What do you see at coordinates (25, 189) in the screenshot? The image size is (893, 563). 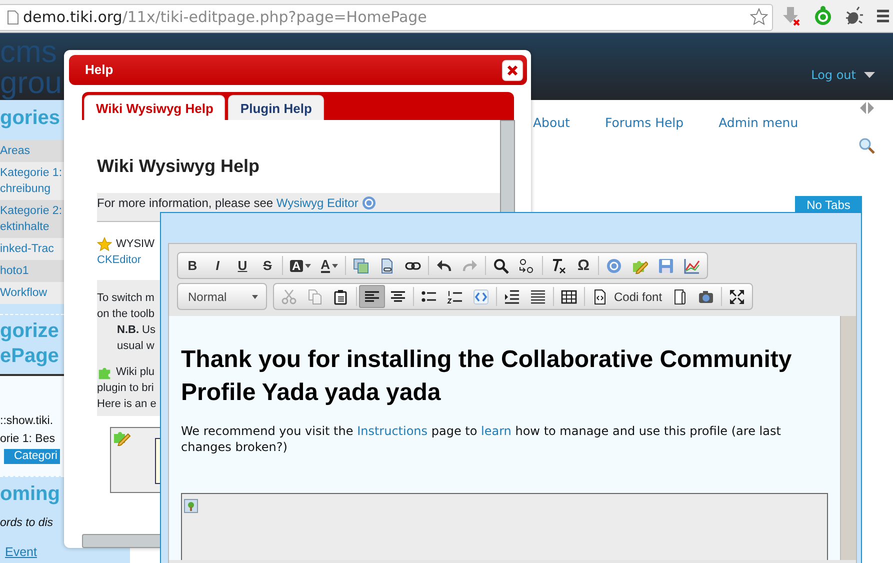 I see `category-link: chreibung` at bounding box center [25, 189].